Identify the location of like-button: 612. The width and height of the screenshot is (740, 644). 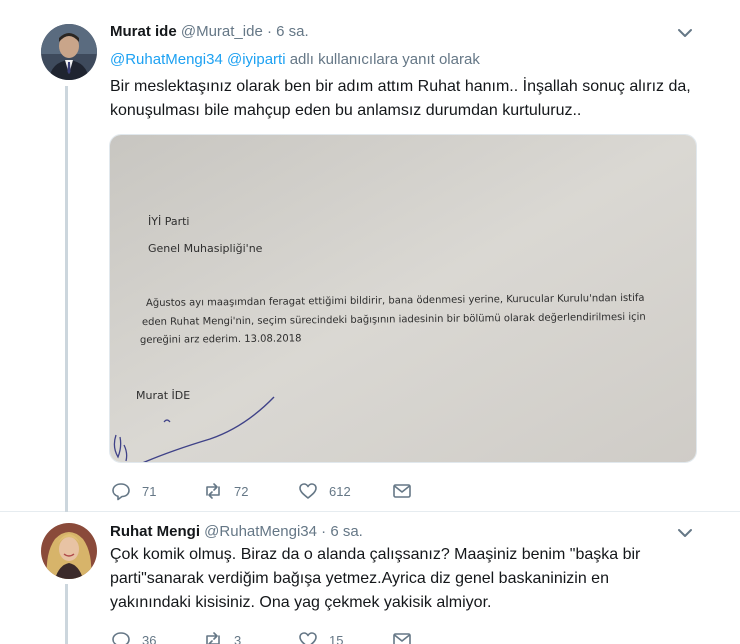
(324, 491).